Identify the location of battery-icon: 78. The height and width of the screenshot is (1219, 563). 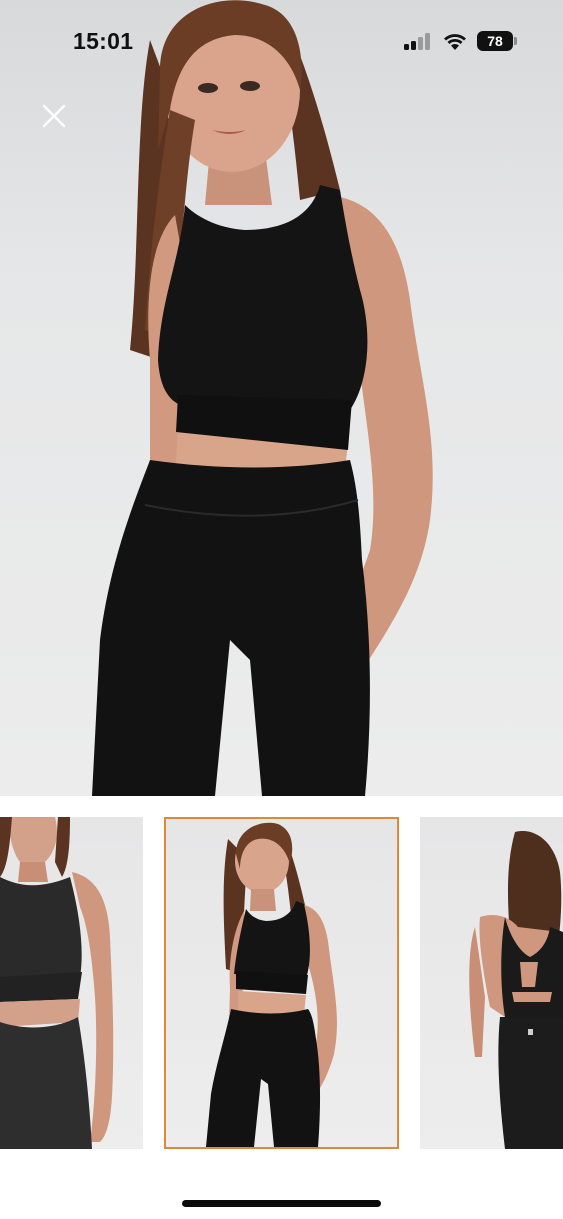
(497, 41).